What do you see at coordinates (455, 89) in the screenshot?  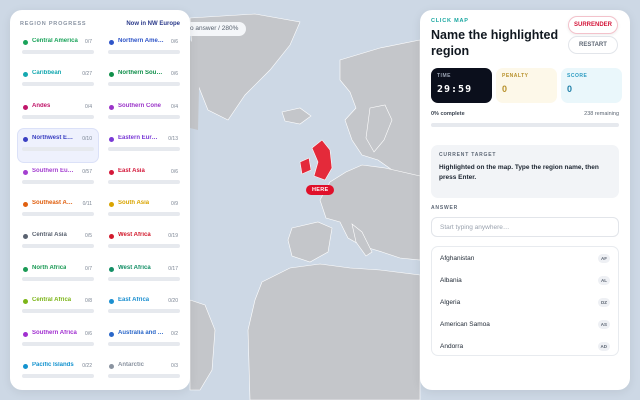 I see `time-value: 29:59` at bounding box center [455, 89].